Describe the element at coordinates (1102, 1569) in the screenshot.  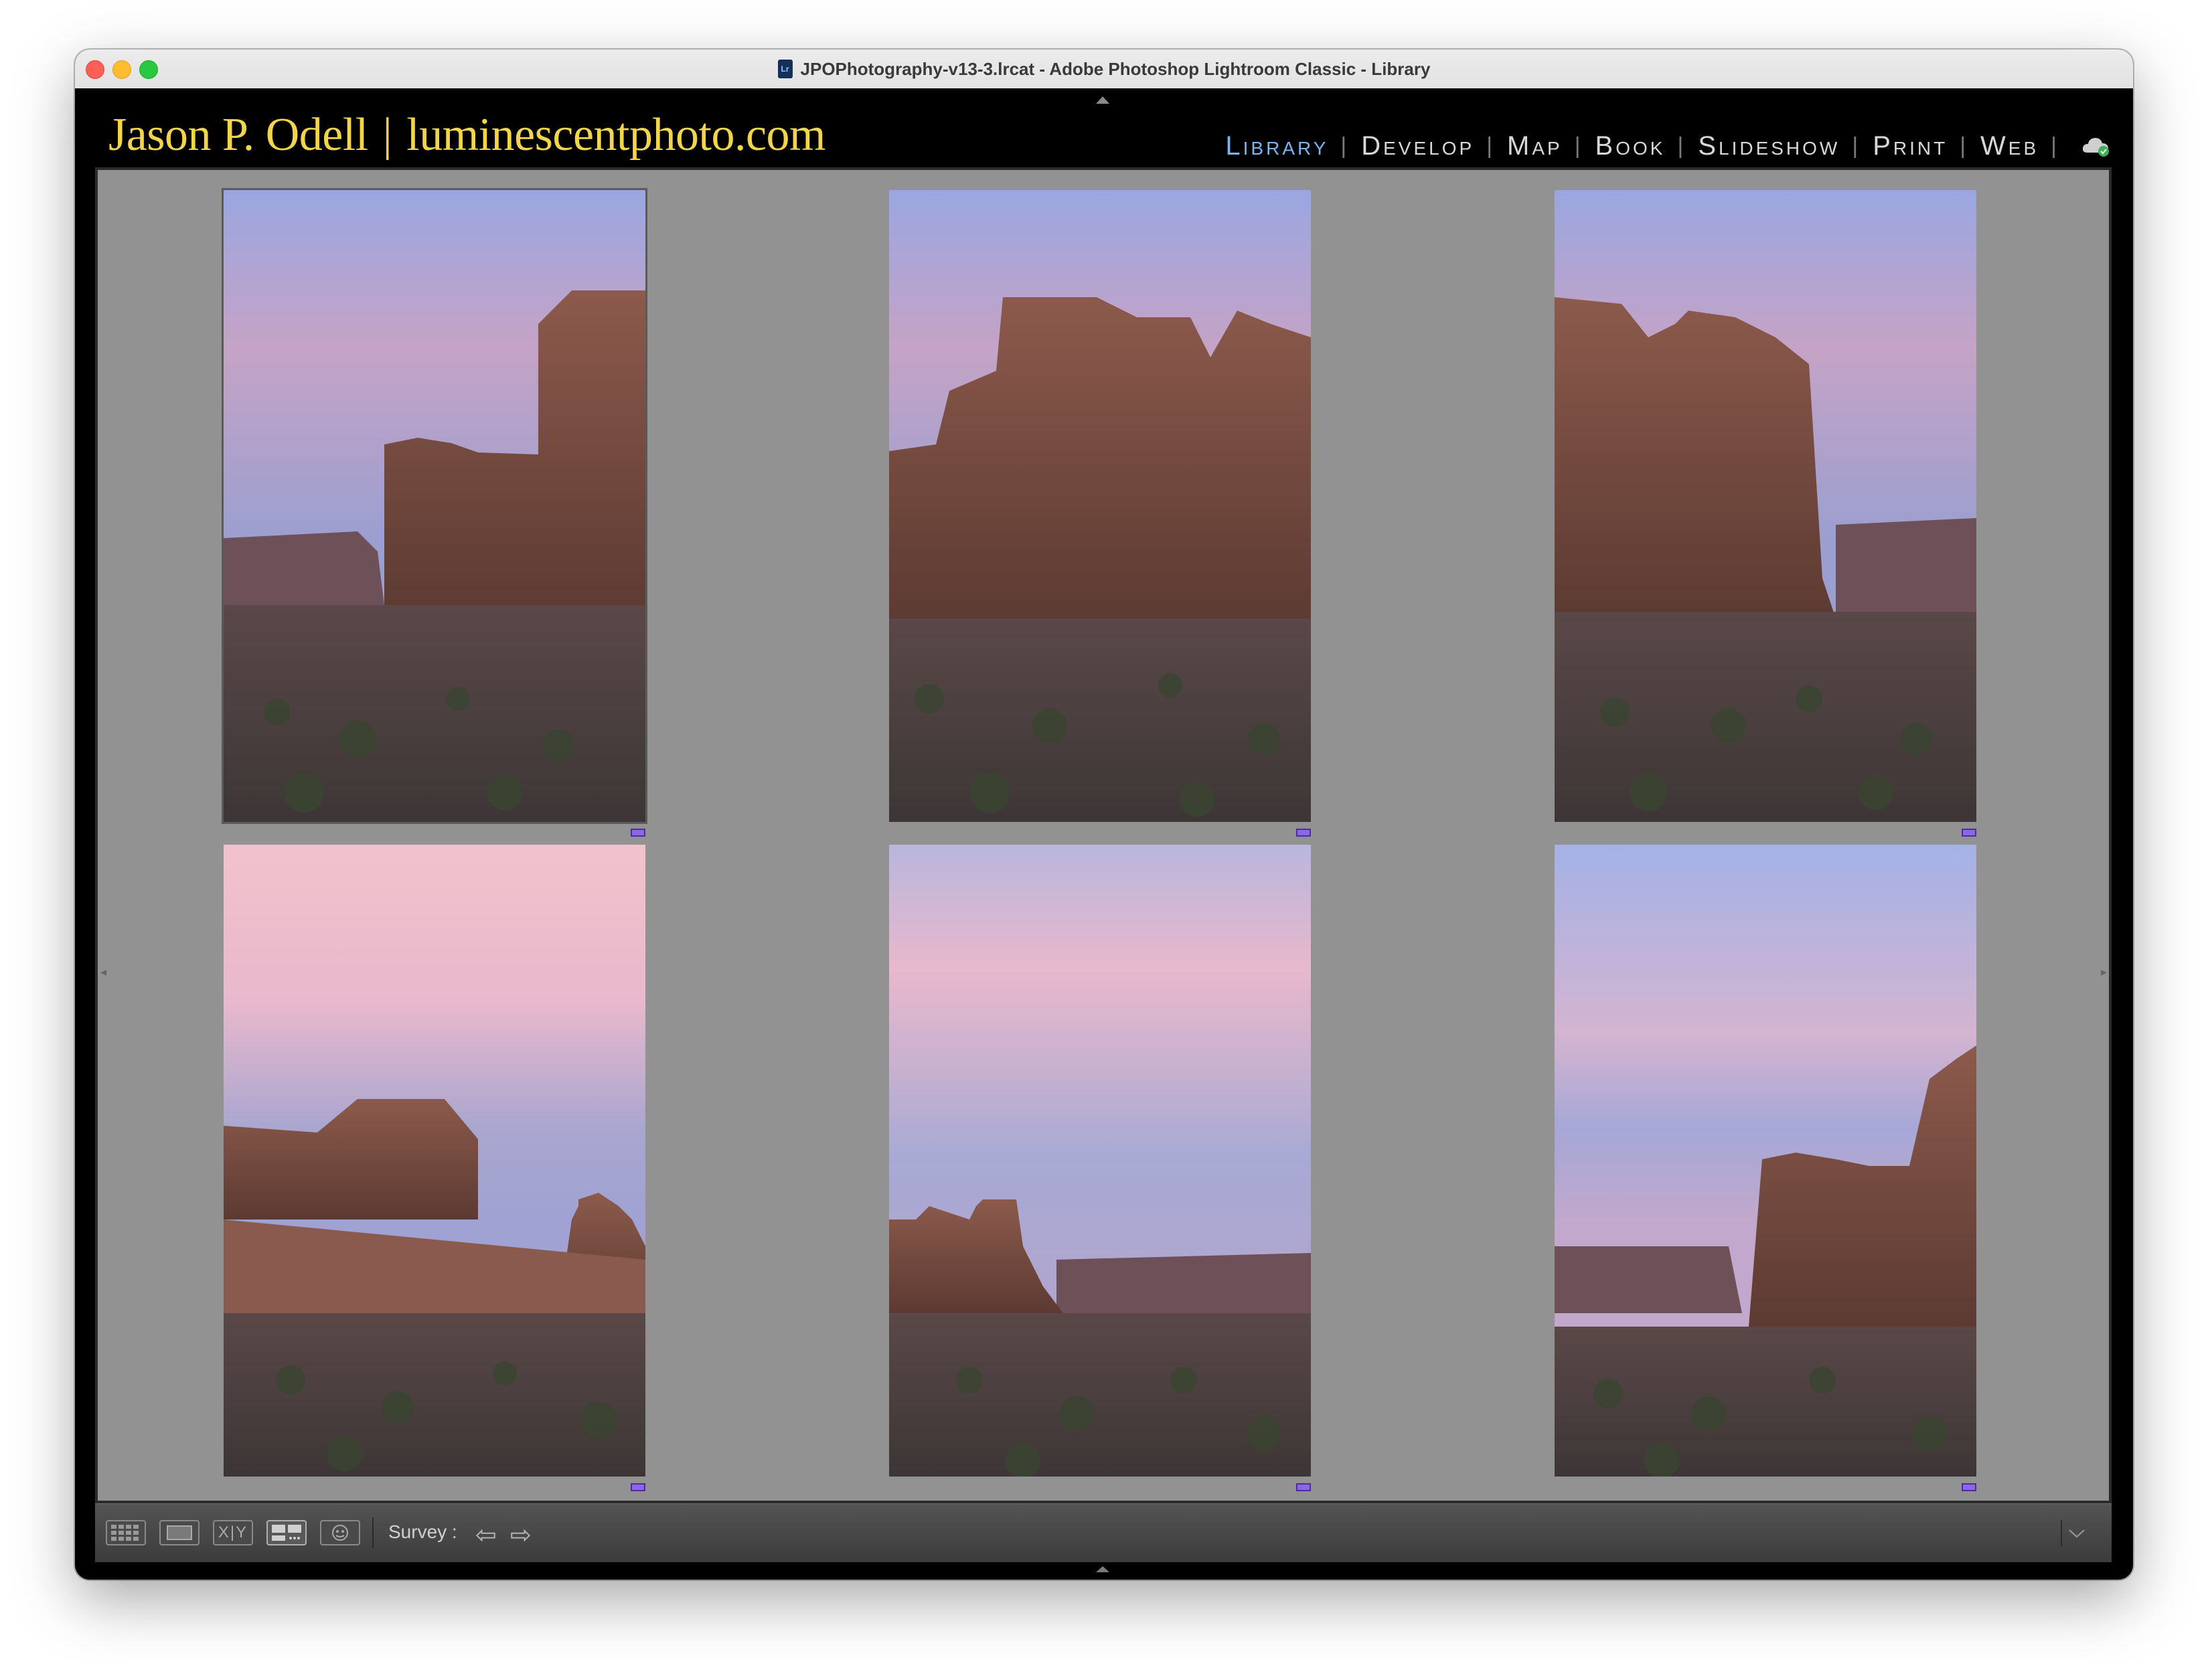
I see `collapse-filmstrip-icon` at that location.